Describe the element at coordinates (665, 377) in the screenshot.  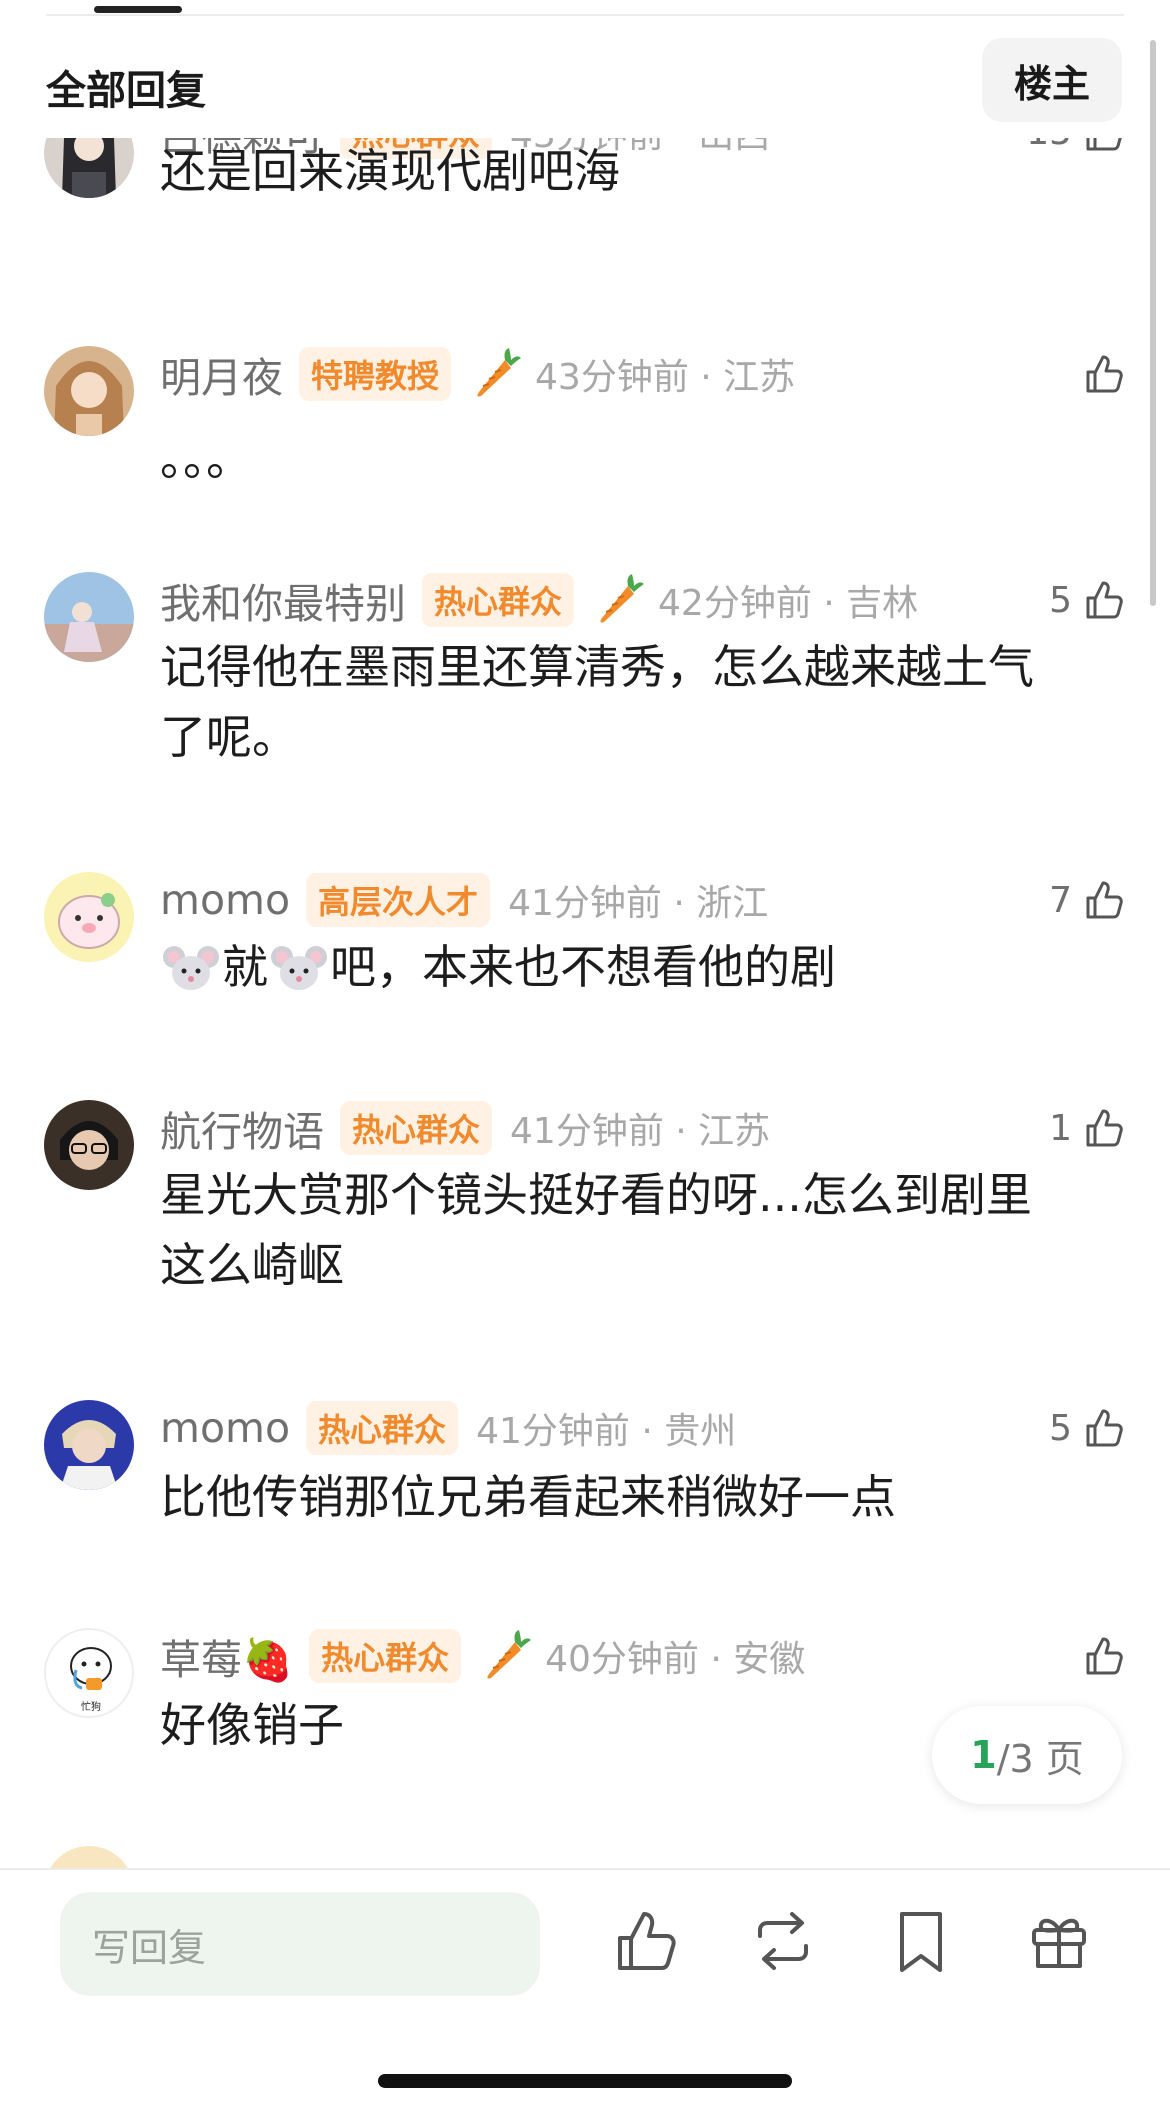
I see `timestamp-location: 43分钟前 · 江苏` at that location.